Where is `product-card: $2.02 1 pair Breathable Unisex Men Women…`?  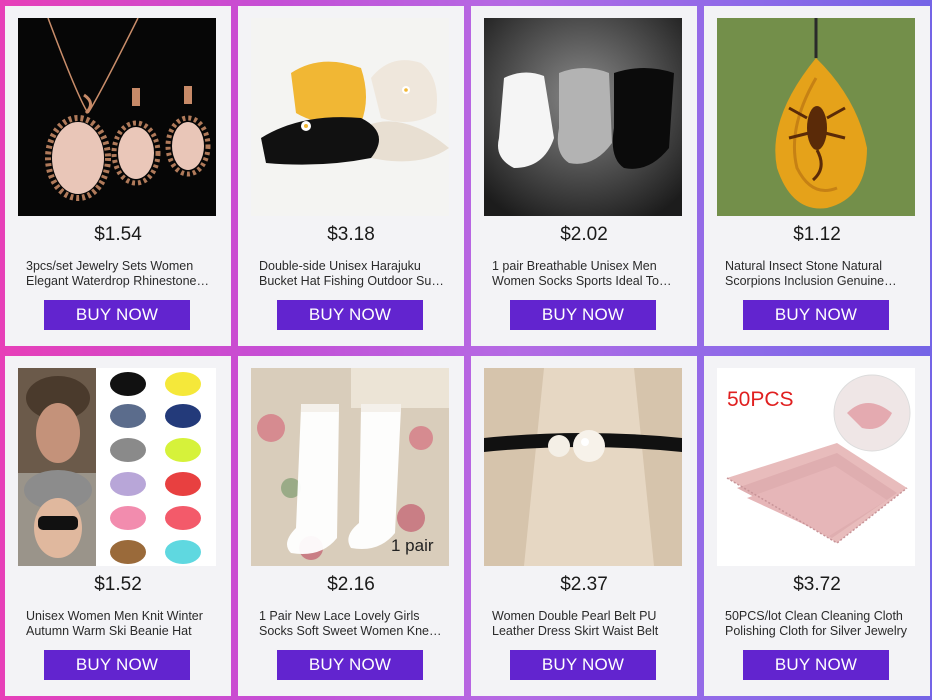
product-card: $2.02 1 pair Breathable Unisex Men Women… is located at coordinates (584, 176).